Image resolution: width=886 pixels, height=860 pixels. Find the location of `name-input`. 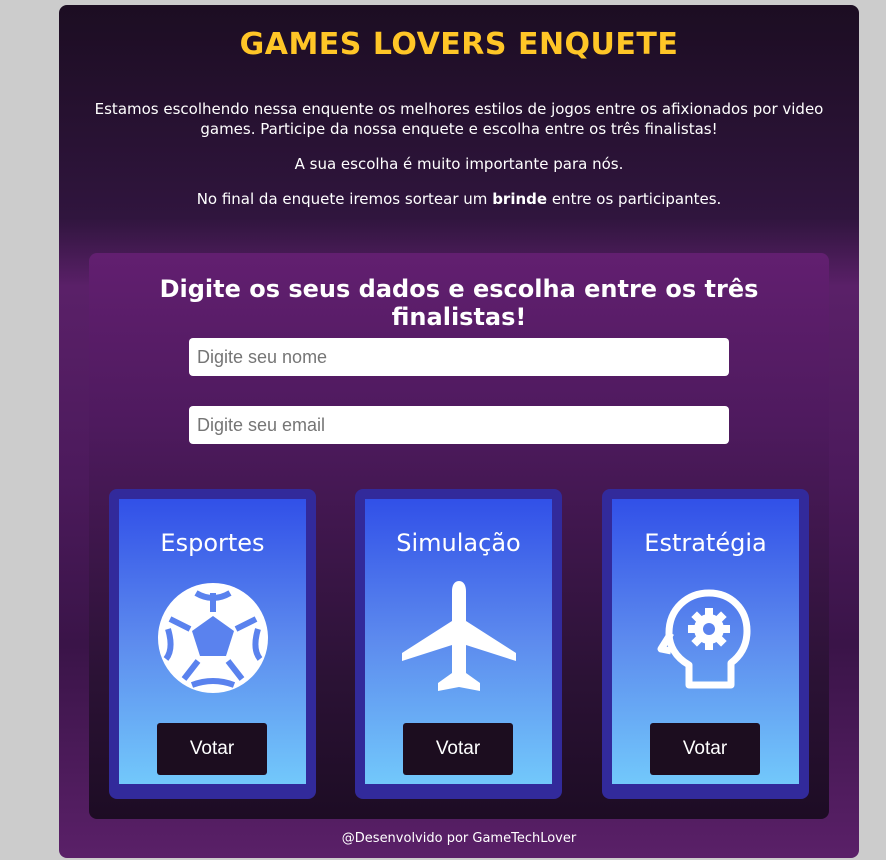

name-input is located at coordinates (459, 357).